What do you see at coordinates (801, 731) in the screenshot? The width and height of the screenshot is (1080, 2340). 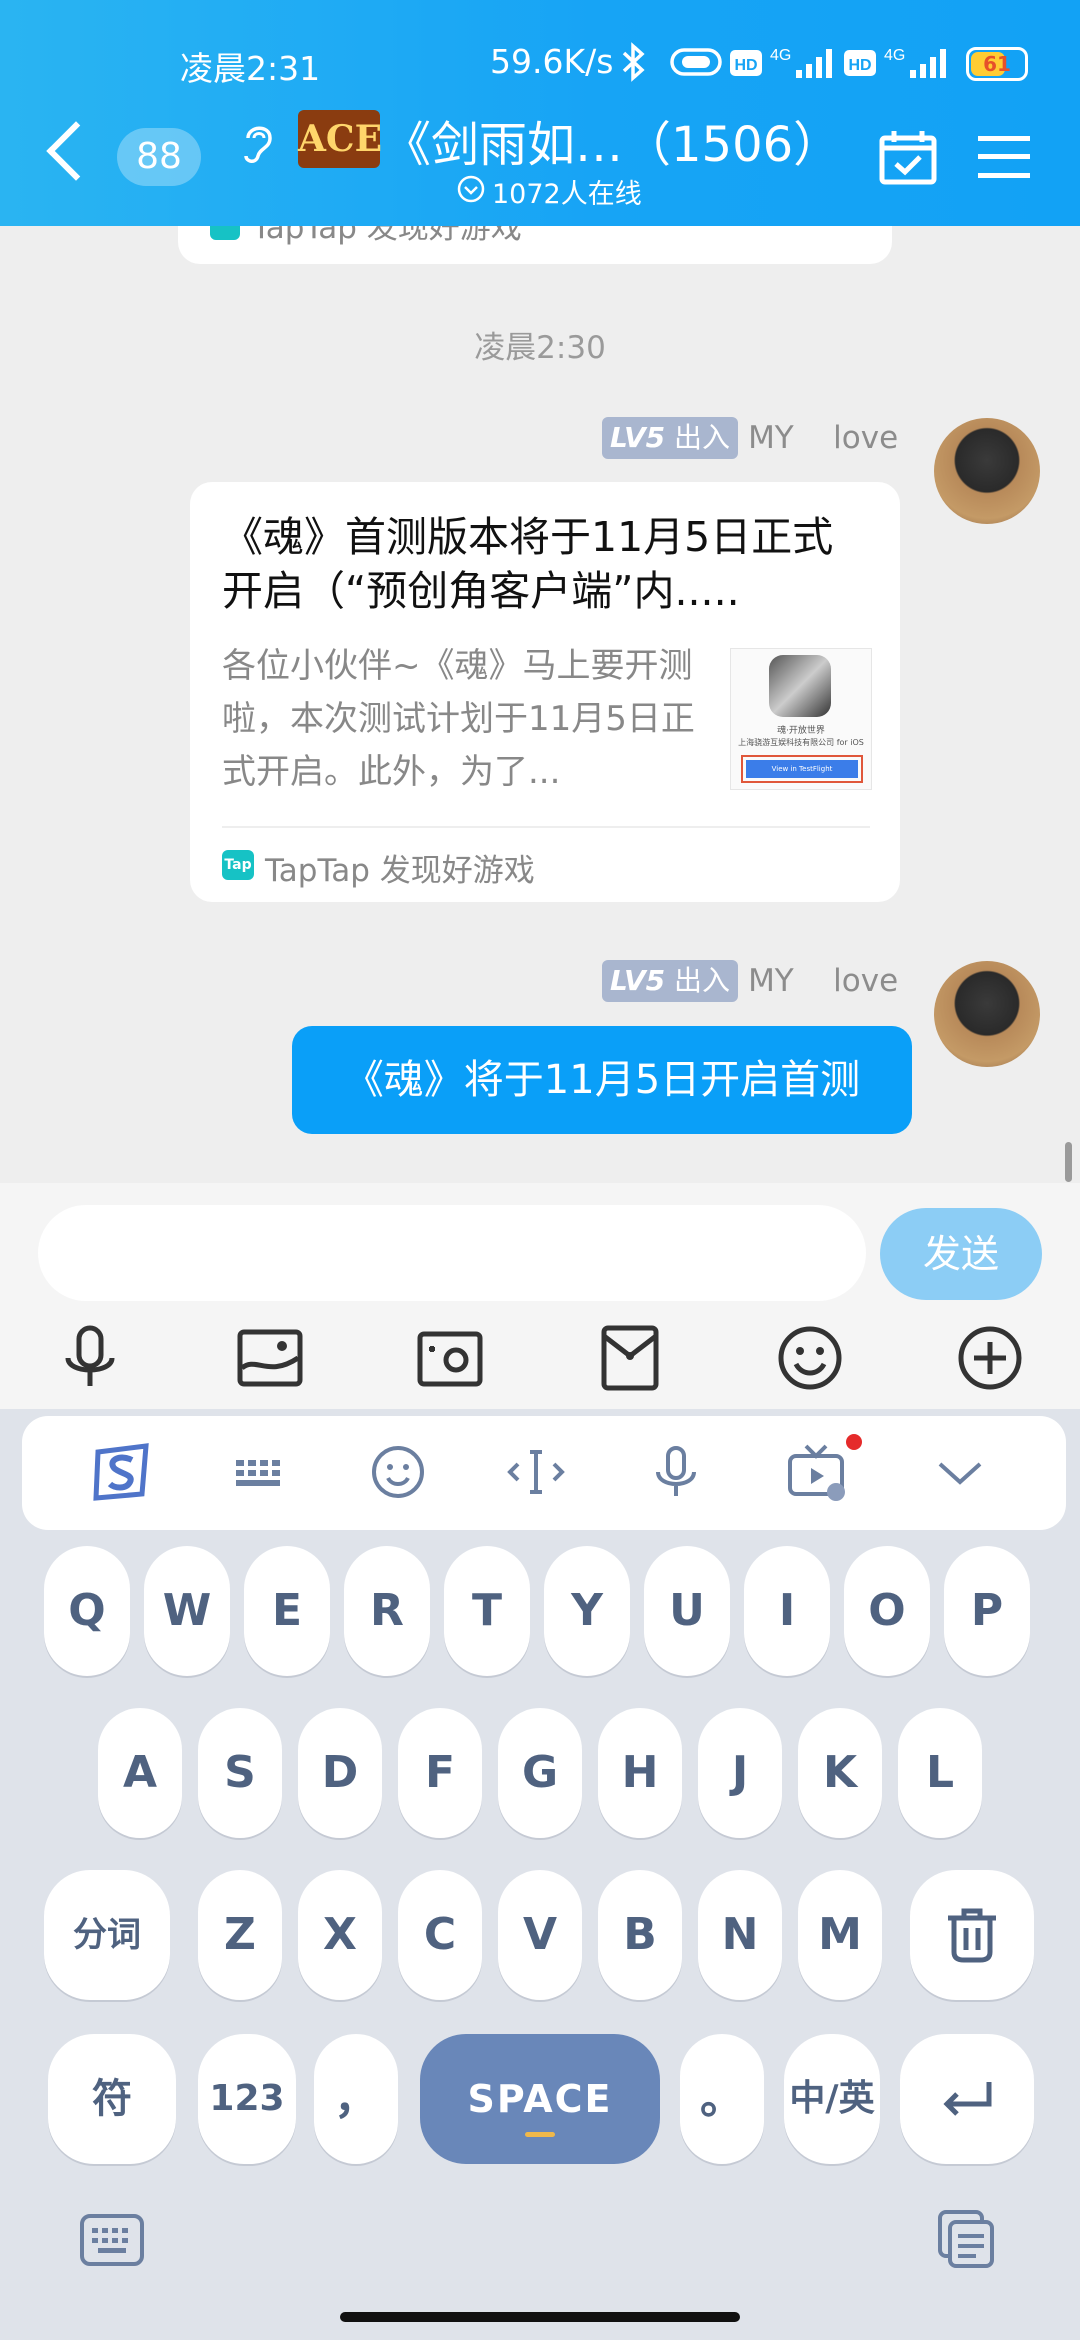 I see `thumb-app-name: 魂·开放世界` at bounding box center [801, 731].